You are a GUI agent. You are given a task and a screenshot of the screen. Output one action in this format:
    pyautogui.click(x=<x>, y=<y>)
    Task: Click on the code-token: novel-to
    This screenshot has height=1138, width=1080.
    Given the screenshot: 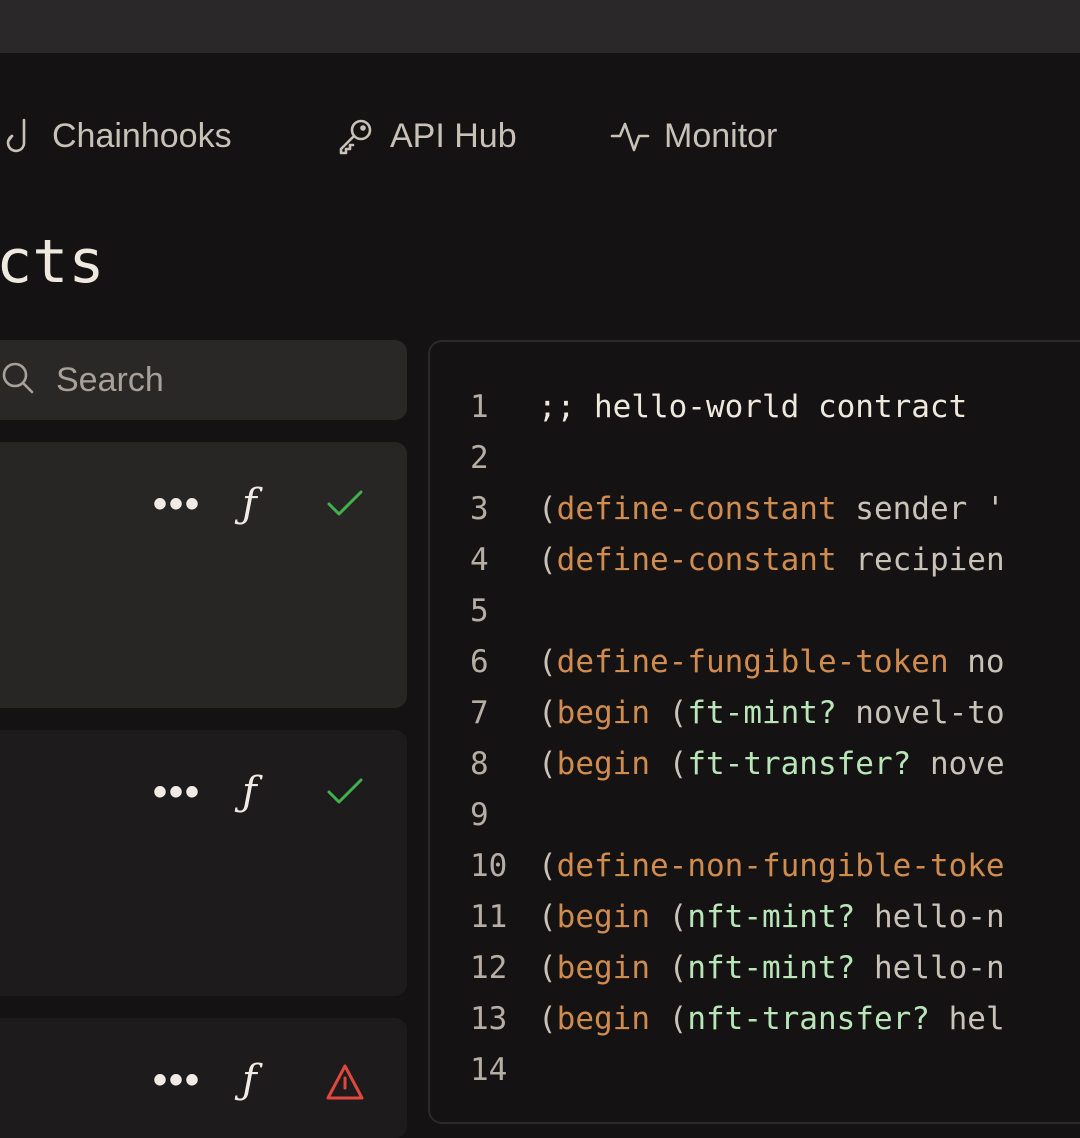 What is the action you would take?
    pyautogui.click(x=920, y=713)
    